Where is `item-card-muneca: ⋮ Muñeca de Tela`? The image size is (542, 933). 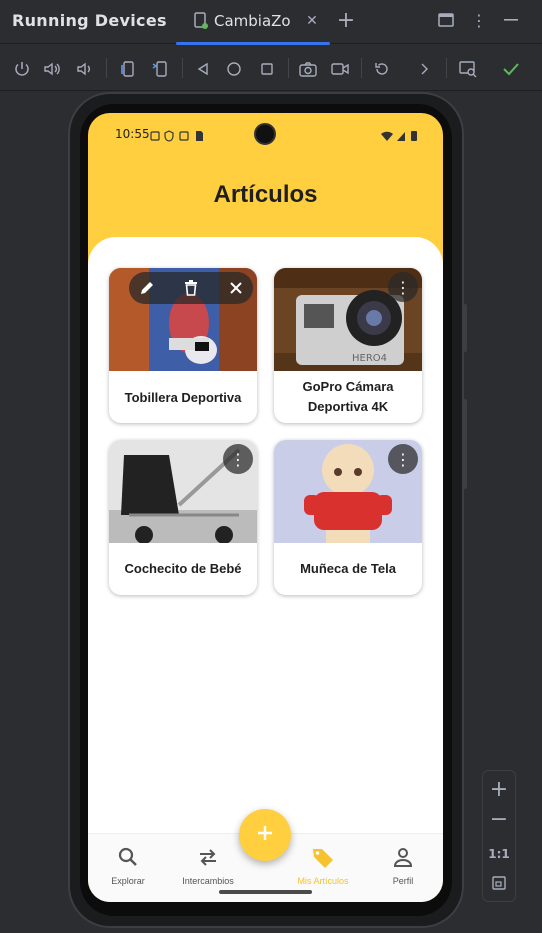 item-card-muneca: ⋮ Muñeca de Tela is located at coordinates (348, 517).